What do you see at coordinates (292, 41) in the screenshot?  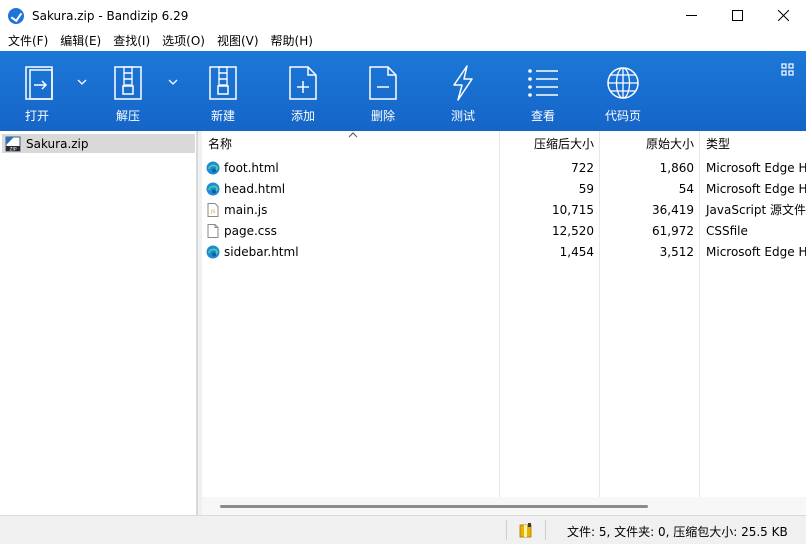 I see `menu-help: 帮助(H)` at bounding box center [292, 41].